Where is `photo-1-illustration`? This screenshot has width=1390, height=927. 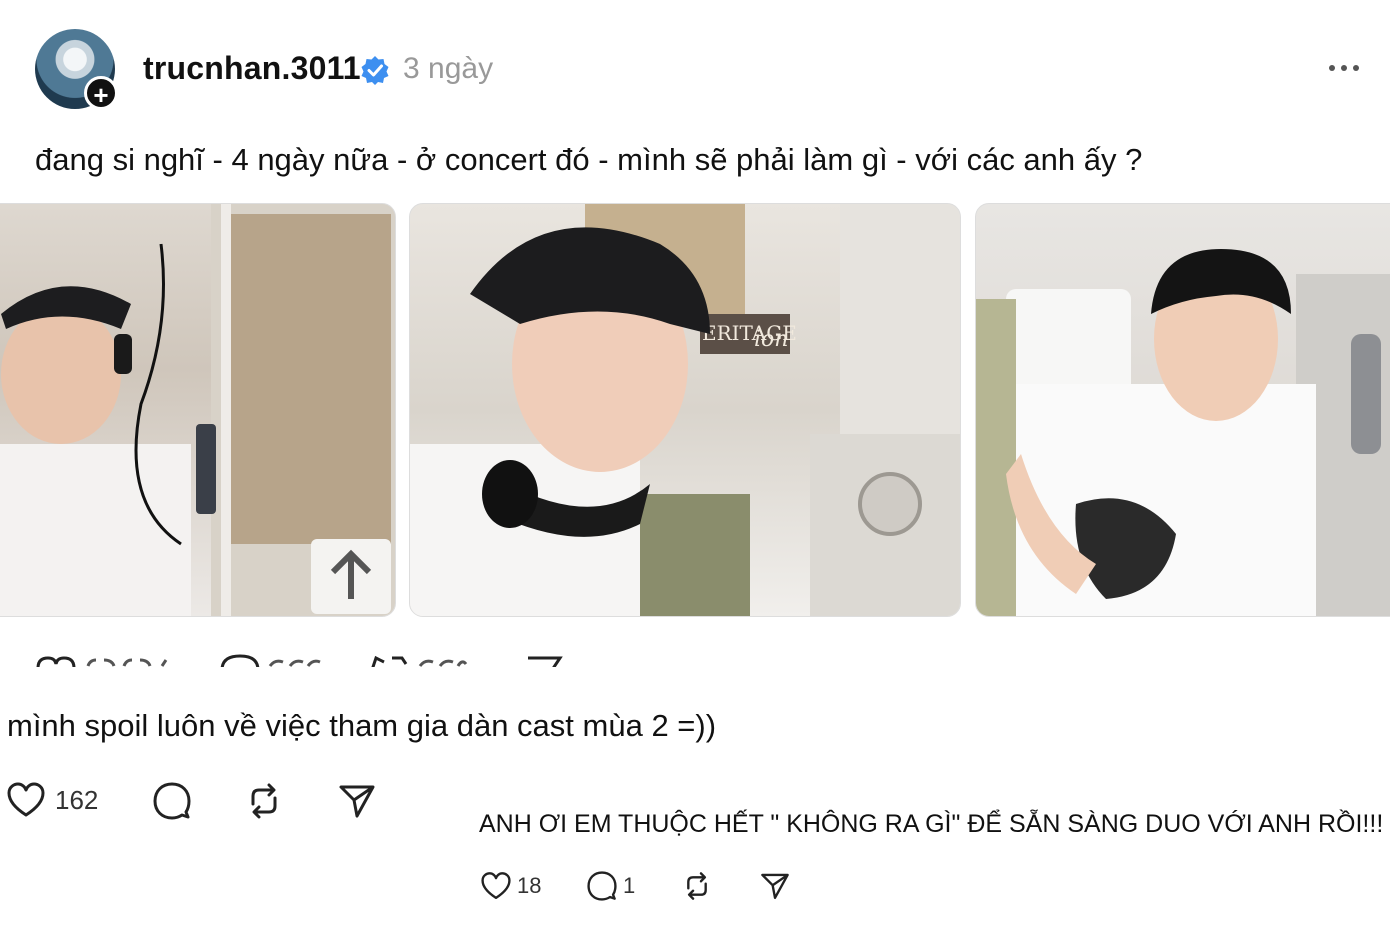 photo-1-illustration is located at coordinates (197, 410).